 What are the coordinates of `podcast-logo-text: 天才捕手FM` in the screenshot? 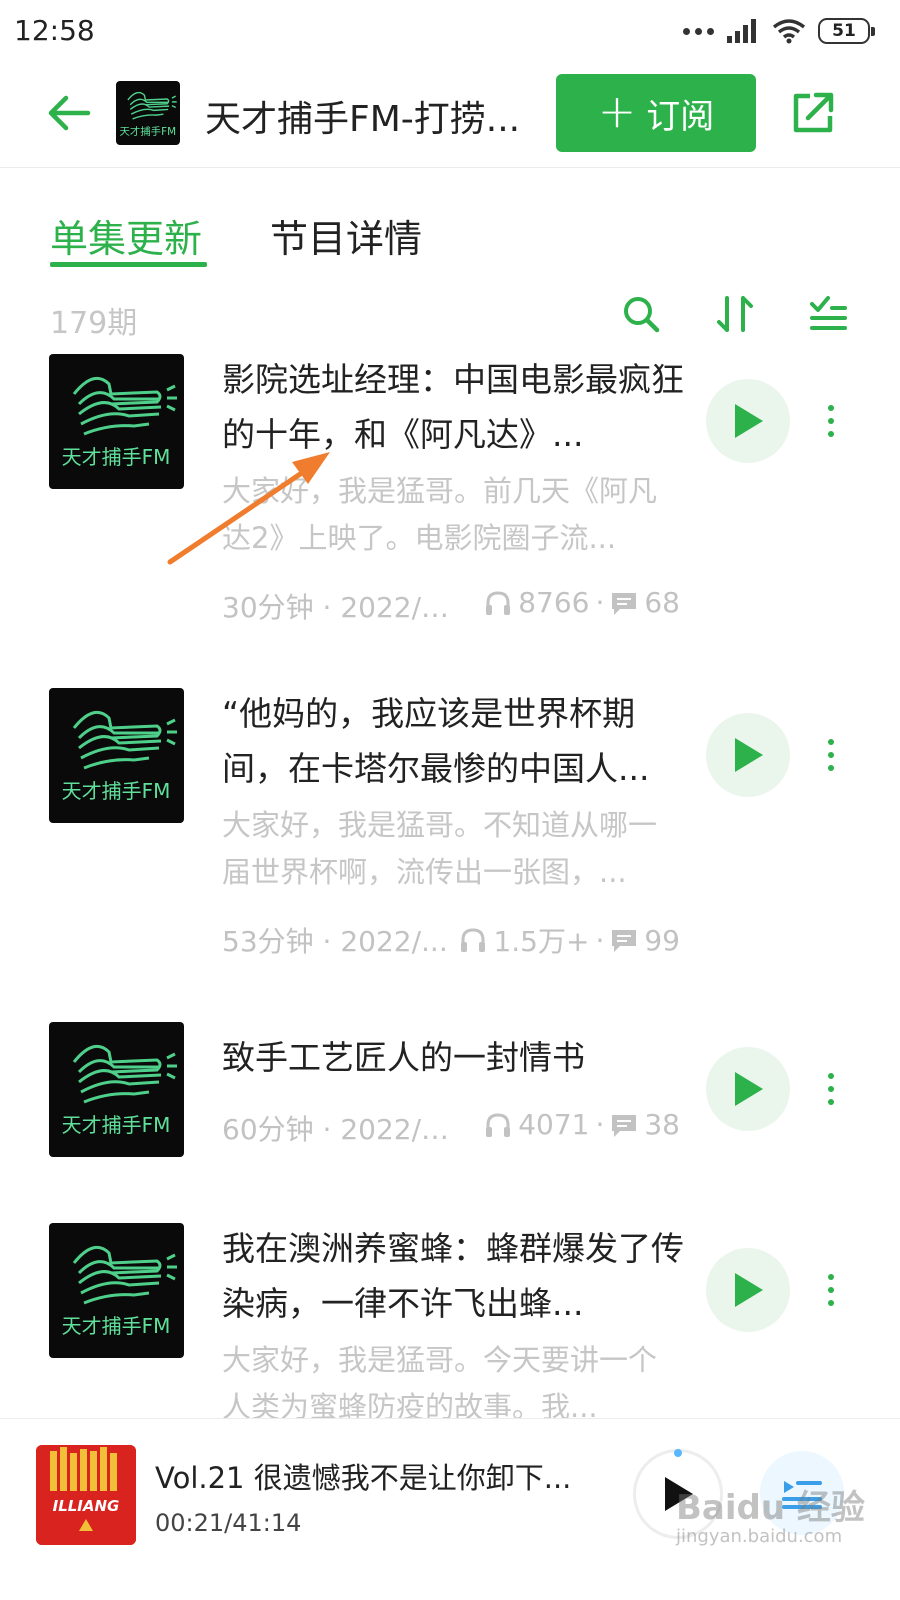 It's located at (147, 131).